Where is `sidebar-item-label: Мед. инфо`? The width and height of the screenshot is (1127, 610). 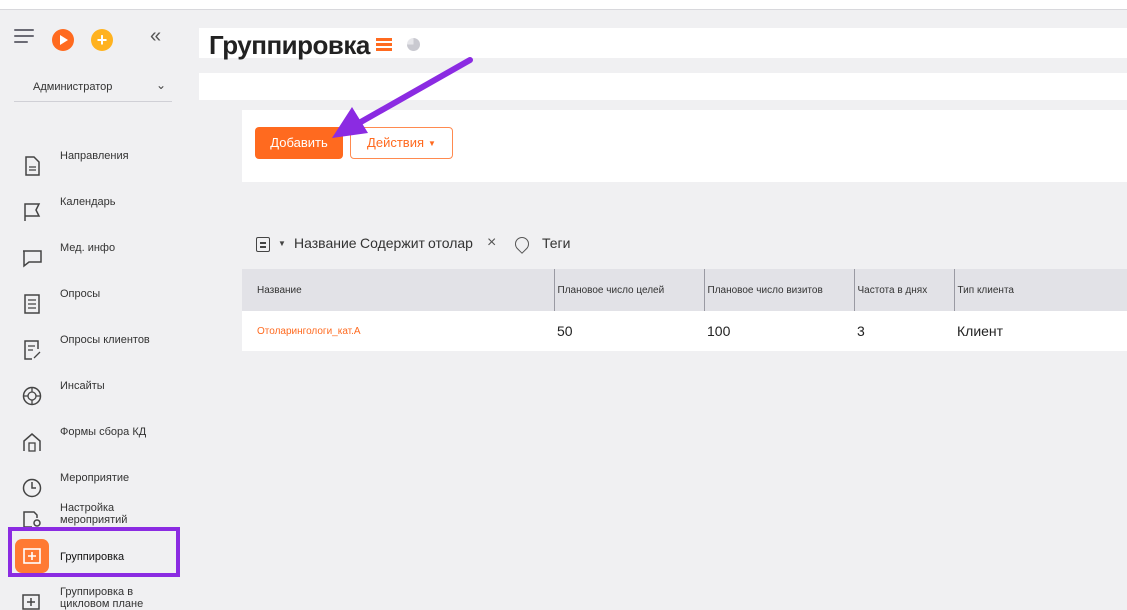 sidebar-item-label: Мед. инфо is located at coordinates (88, 248).